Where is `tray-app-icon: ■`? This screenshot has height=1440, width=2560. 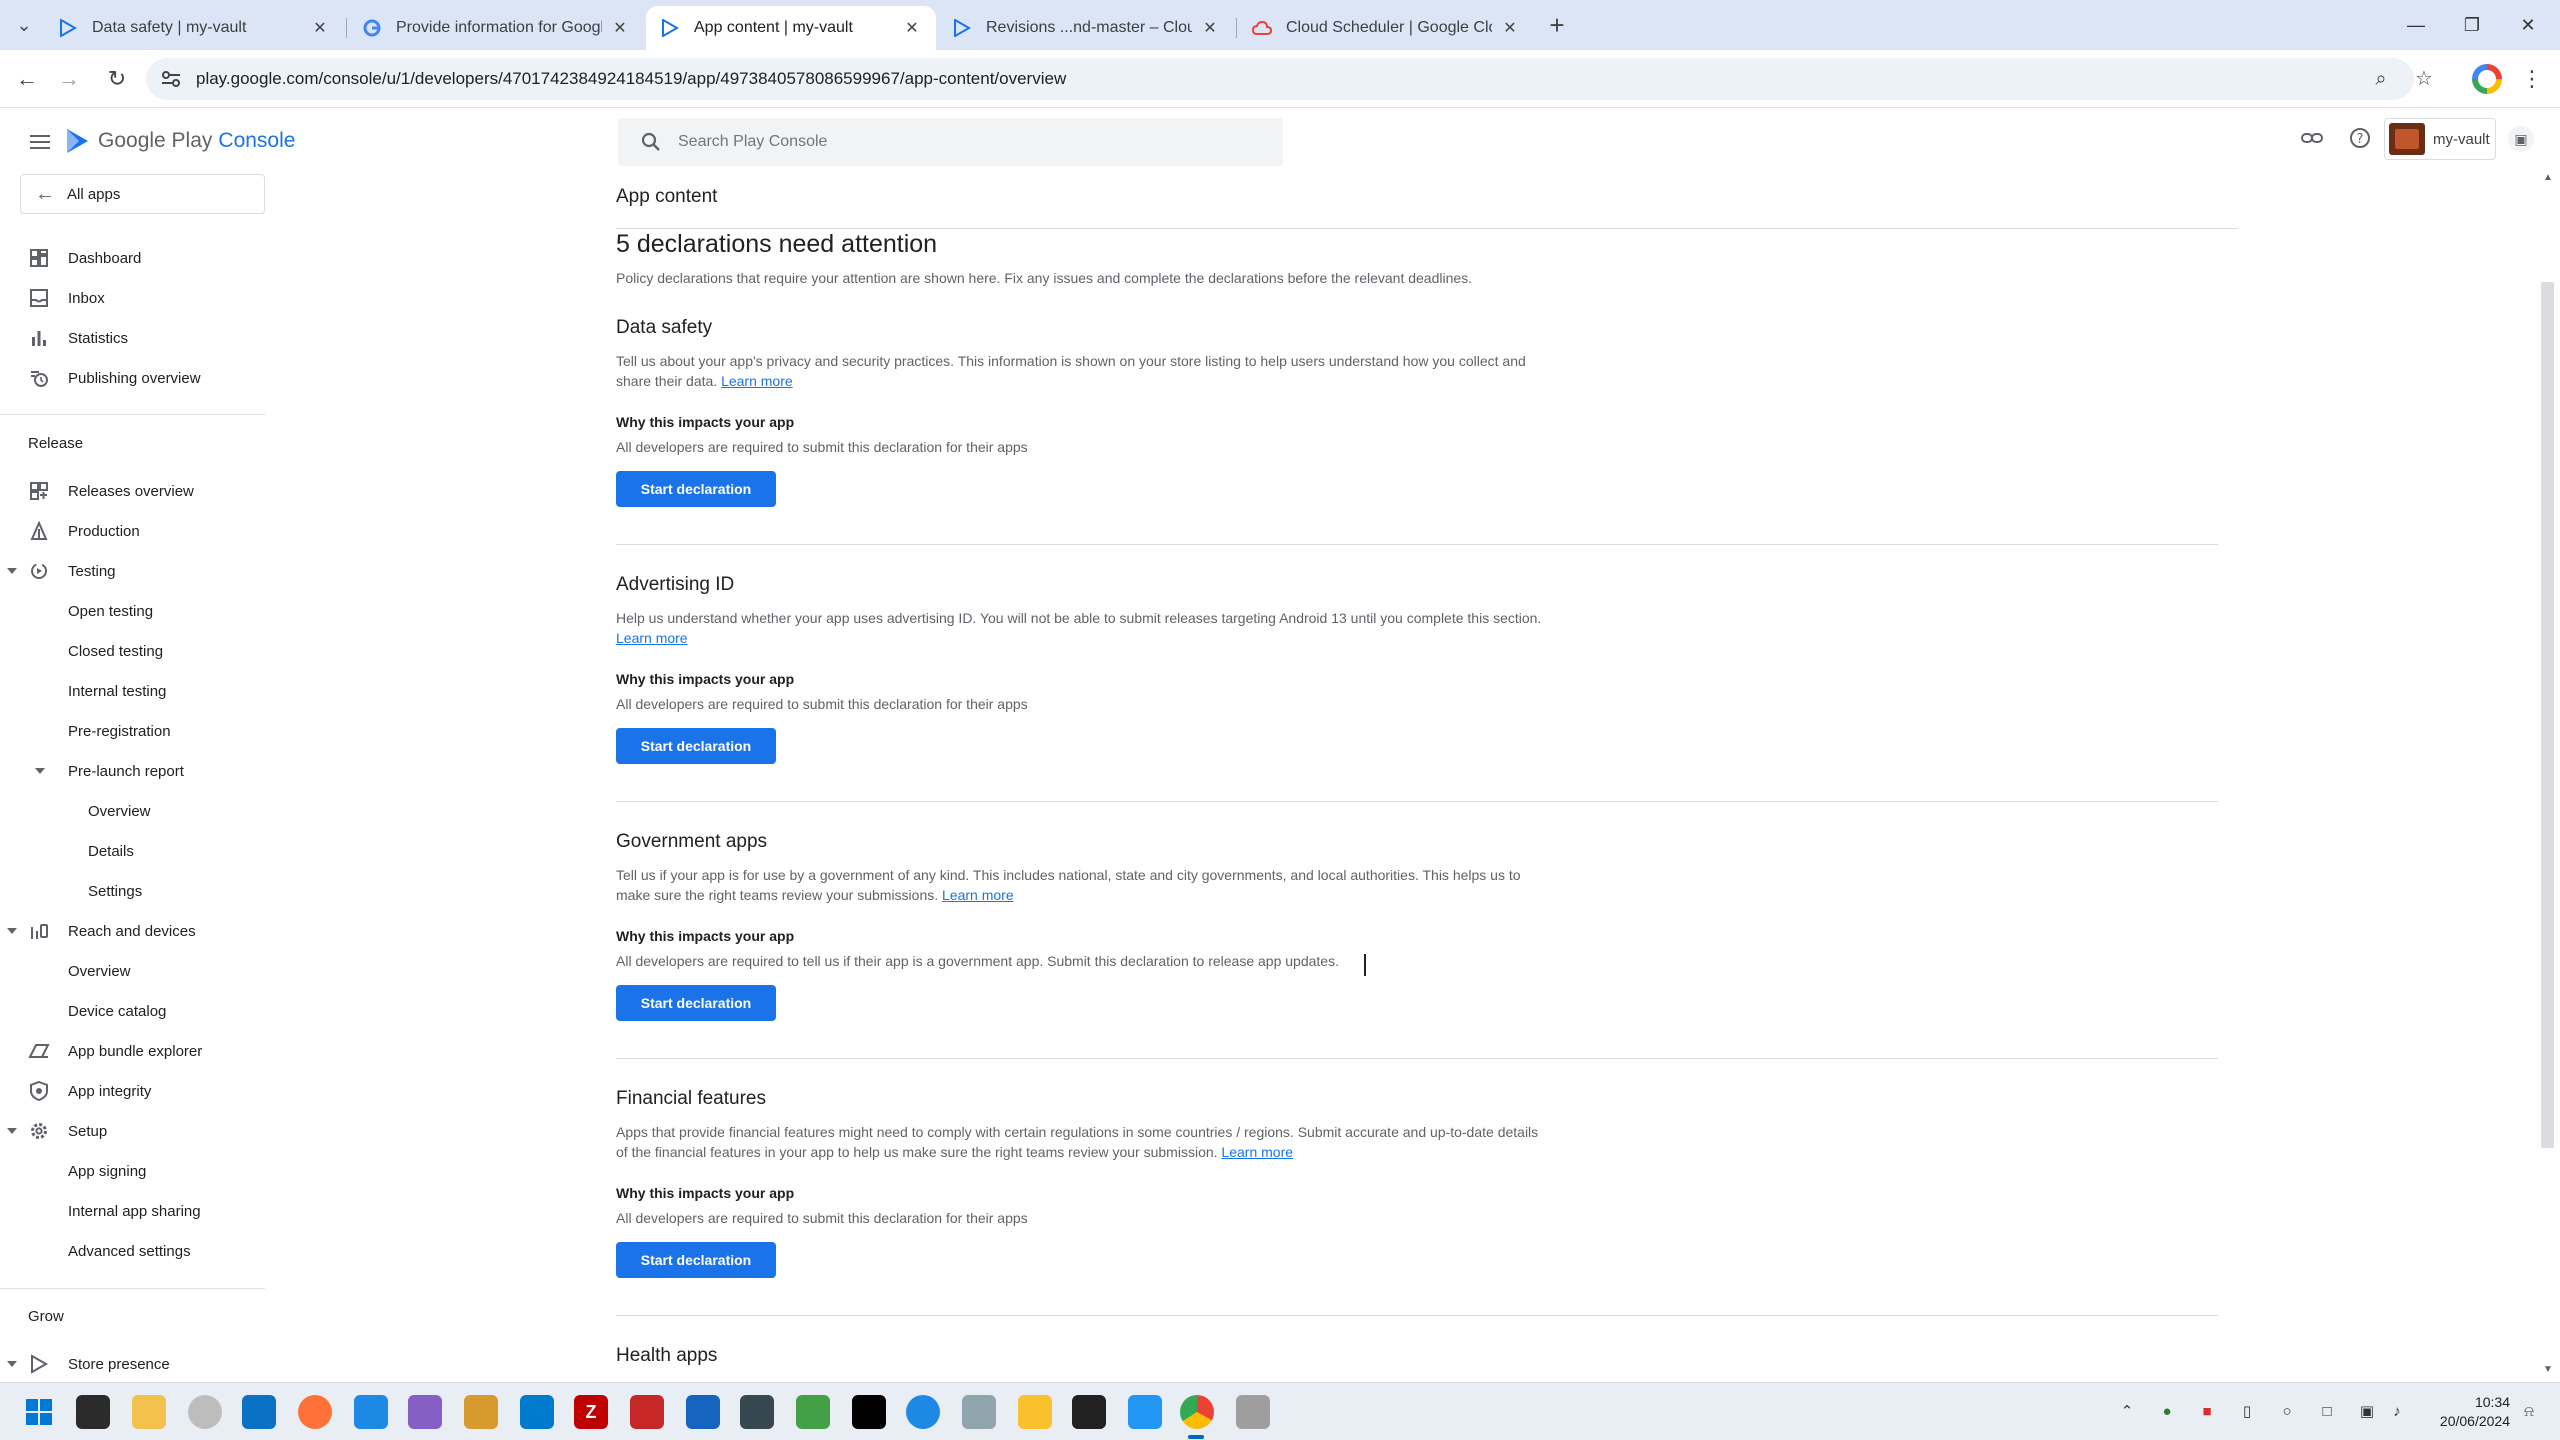
tray-app-icon: ■ is located at coordinates (2207, 1412).